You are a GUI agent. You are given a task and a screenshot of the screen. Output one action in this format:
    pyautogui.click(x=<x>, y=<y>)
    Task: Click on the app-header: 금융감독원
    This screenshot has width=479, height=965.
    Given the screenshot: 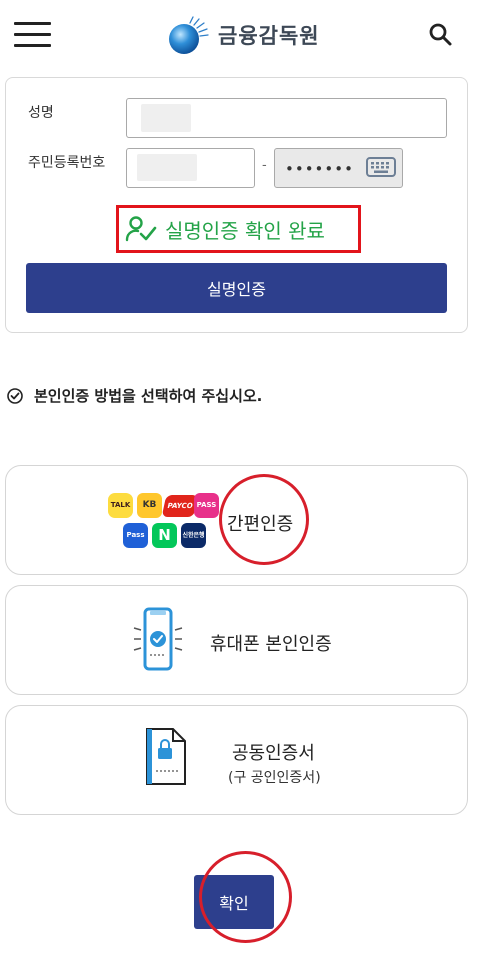 What is the action you would take?
    pyautogui.click(x=239, y=35)
    